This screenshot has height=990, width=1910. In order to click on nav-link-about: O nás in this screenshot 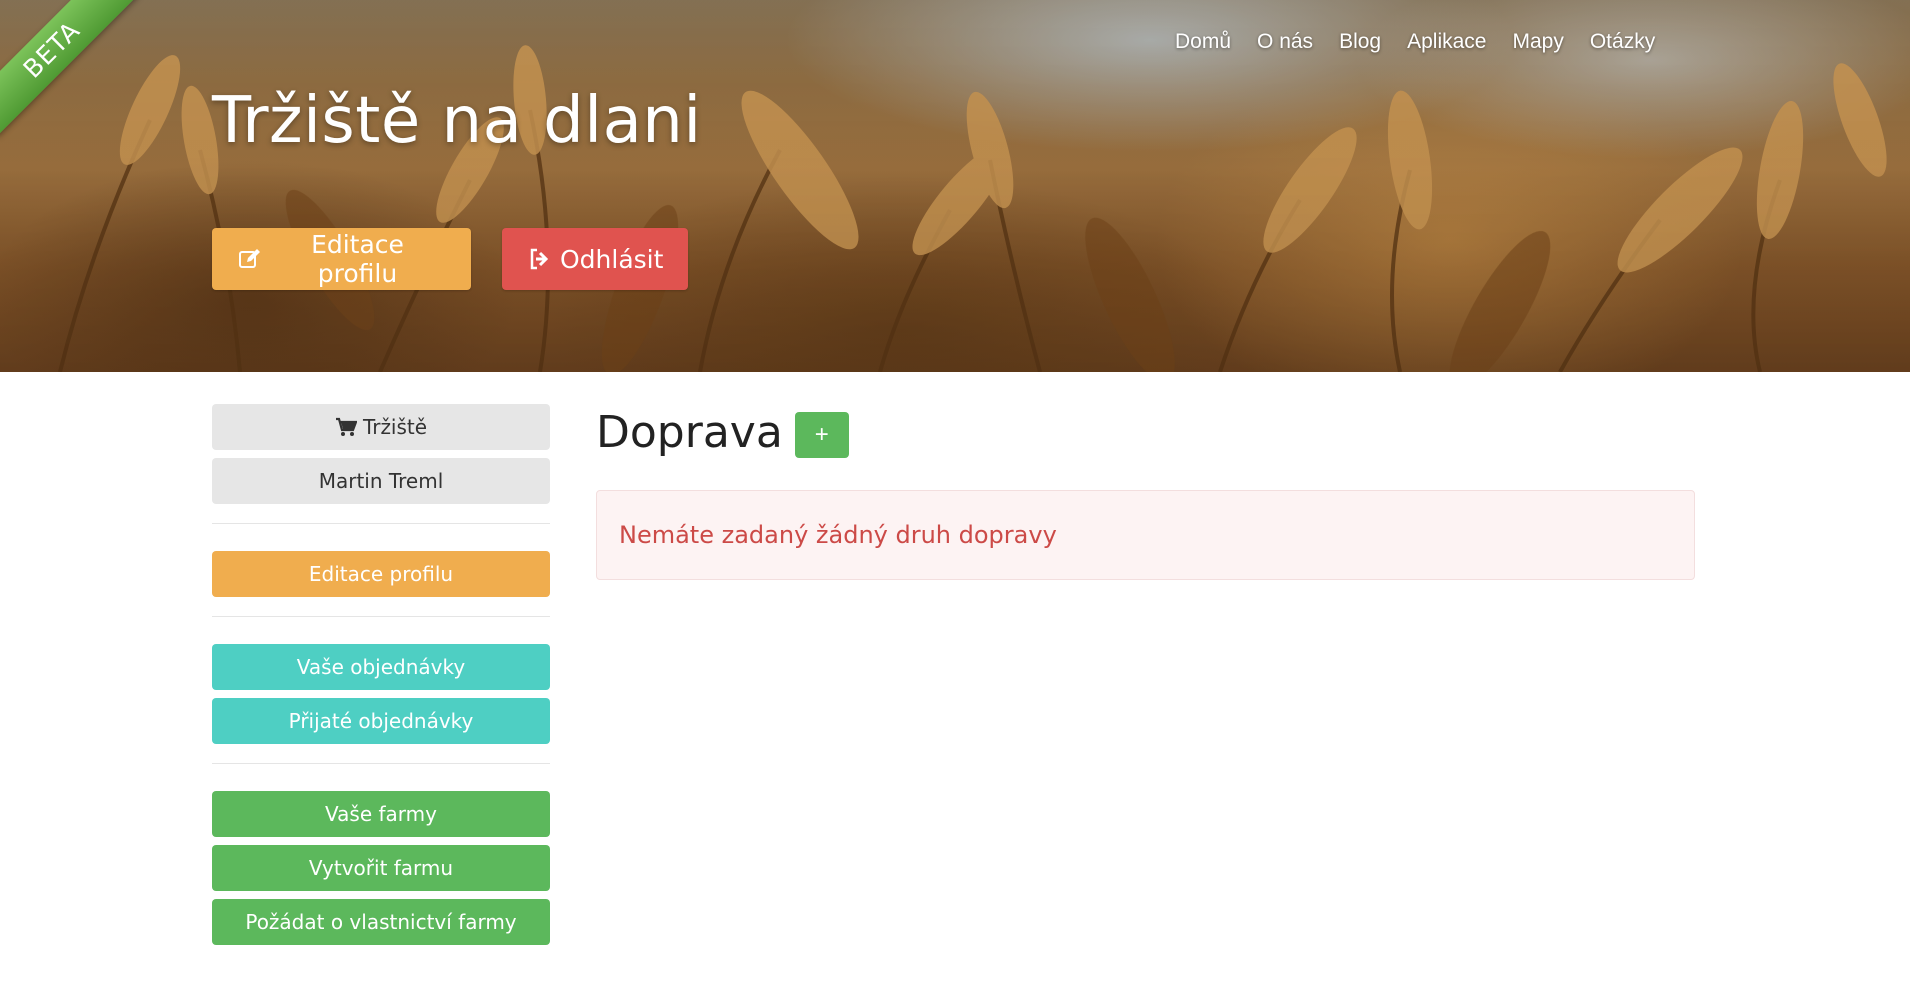, I will do `click(1285, 42)`.